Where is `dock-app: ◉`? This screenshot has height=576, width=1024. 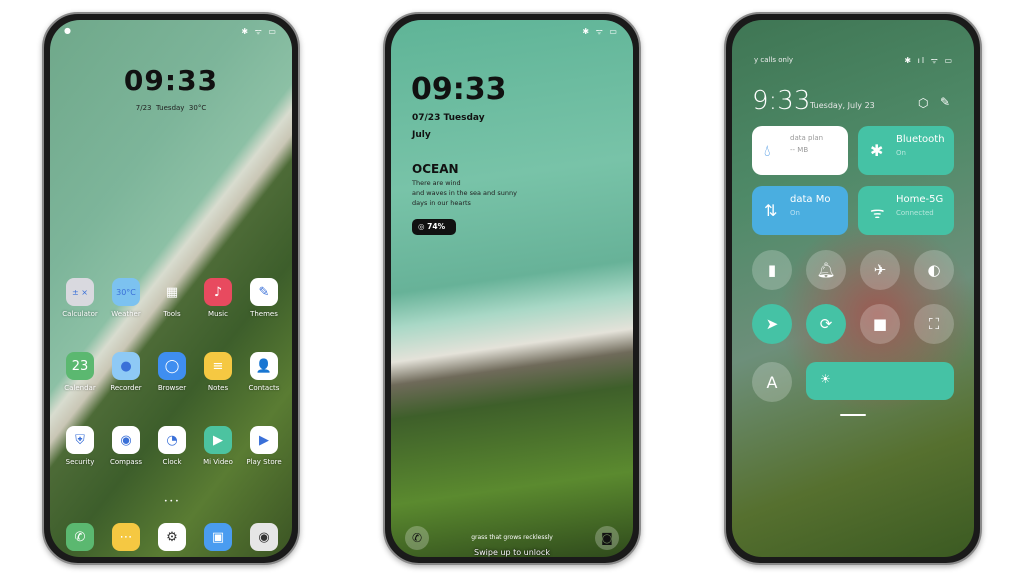 dock-app: ◉ is located at coordinates (264, 537).